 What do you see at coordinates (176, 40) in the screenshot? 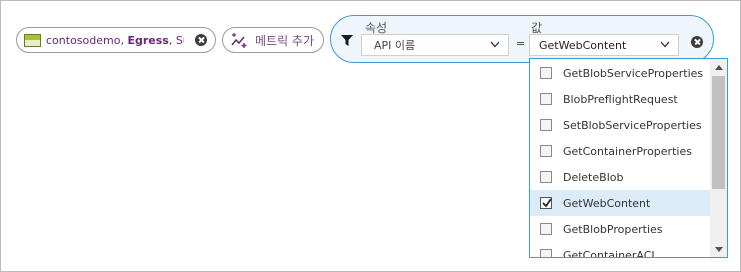
I see `metric-aggregation: , Sum` at bounding box center [176, 40].